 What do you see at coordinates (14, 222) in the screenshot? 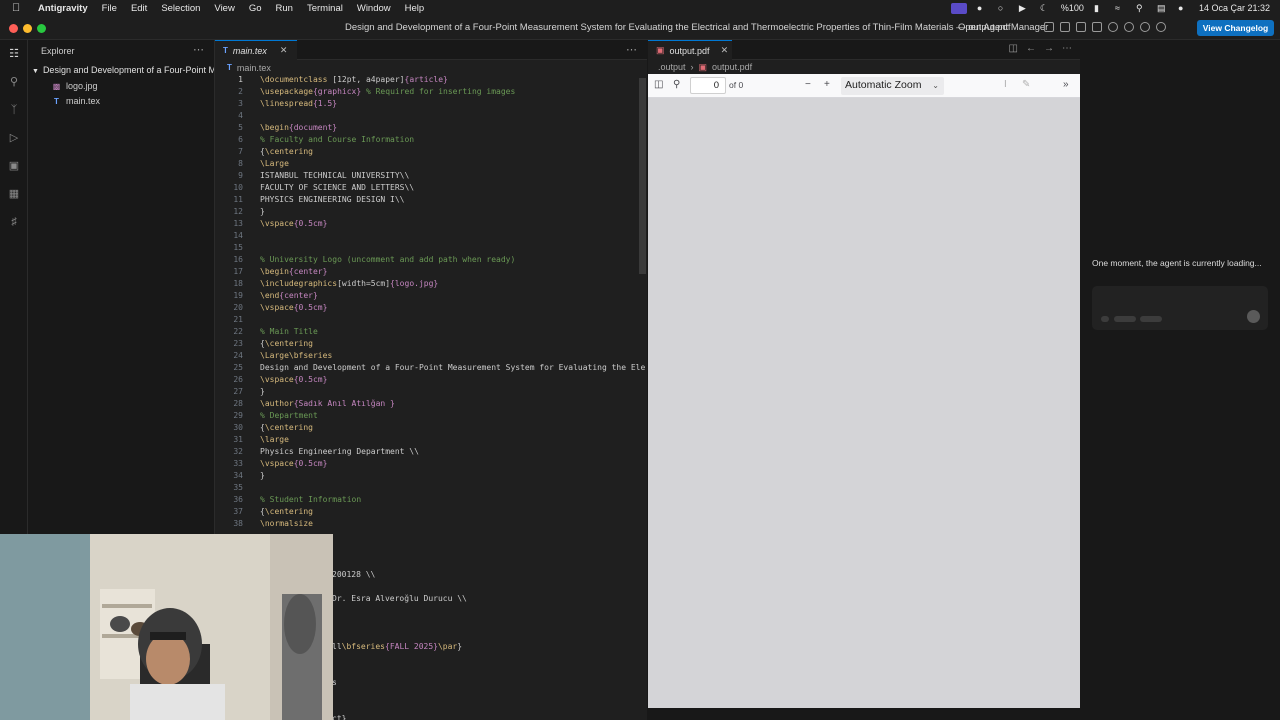
I see `tex-icon: ♯` at bounding box center [14, 222].